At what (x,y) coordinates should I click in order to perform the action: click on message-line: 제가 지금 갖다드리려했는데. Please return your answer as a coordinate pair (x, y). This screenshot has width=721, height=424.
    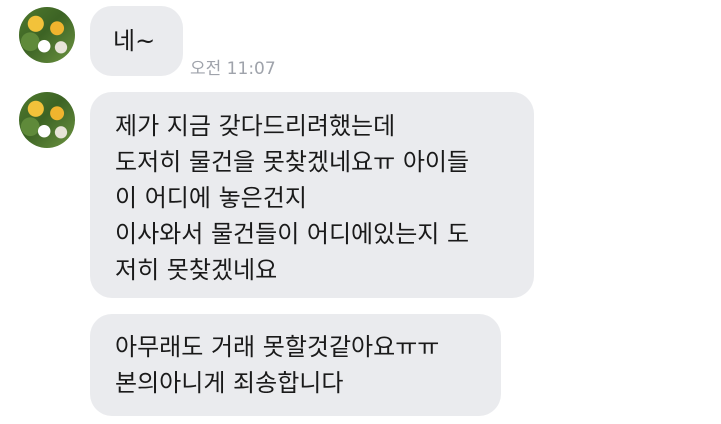
    Looking at the image, I should click on (255, 126).